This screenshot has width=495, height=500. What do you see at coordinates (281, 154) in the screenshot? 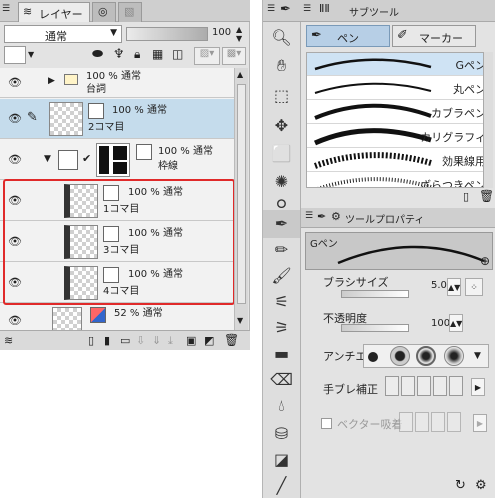
I see `selection-icon: ⬜` at bounding box center [281, 154].